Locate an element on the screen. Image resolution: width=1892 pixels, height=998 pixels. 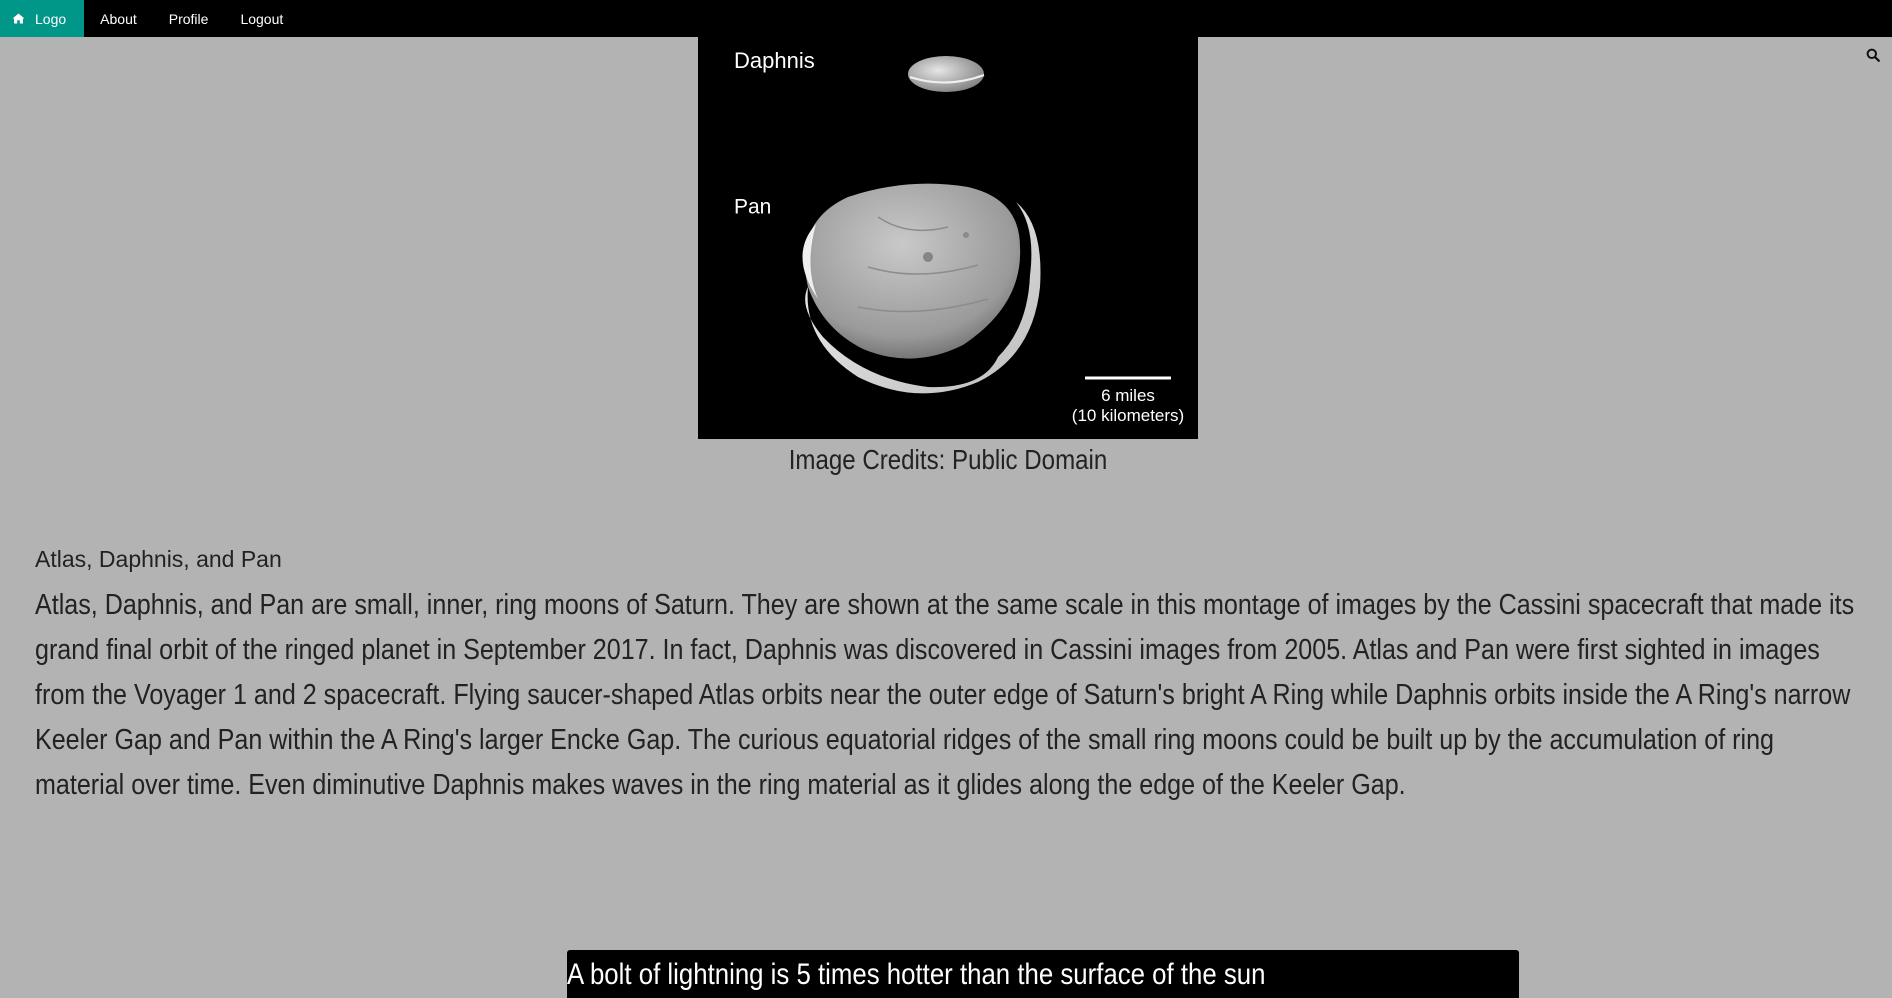
daphnis-label: Daphnis is located at coordinates (774, 60).